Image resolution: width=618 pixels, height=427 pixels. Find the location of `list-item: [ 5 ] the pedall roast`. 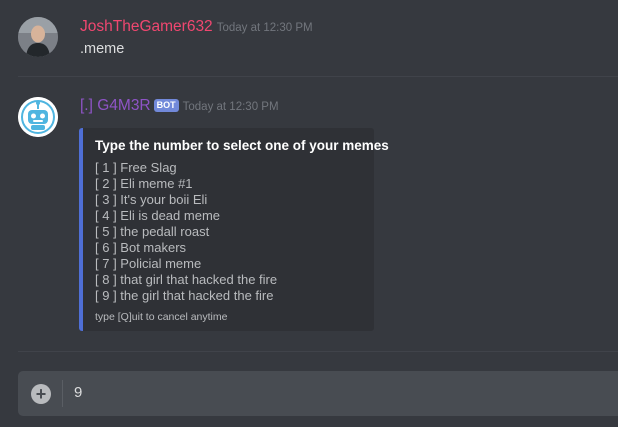

list-item: [ 5 ] the pedall roast is located at coordinates (152, 231).